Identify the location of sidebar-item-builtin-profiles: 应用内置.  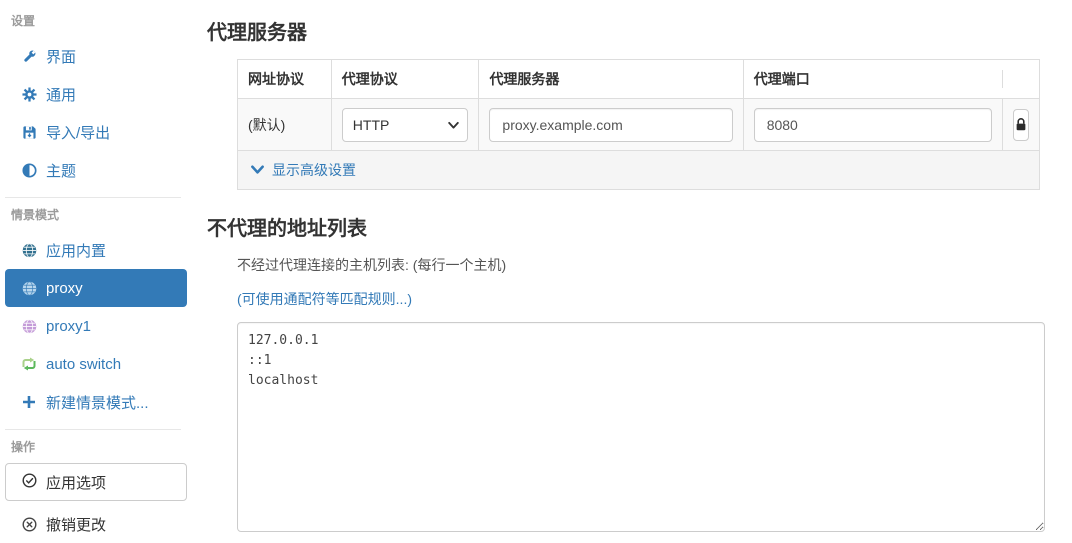
(96, 250).